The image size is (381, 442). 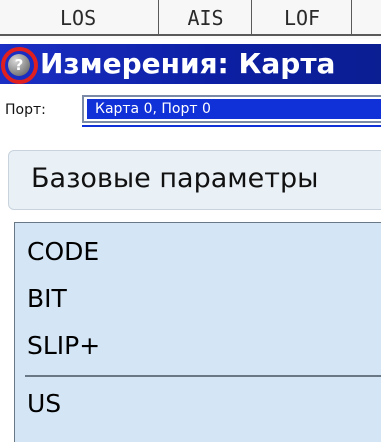 I want to click on port-label: Порт:, so click(x=25, y=110).